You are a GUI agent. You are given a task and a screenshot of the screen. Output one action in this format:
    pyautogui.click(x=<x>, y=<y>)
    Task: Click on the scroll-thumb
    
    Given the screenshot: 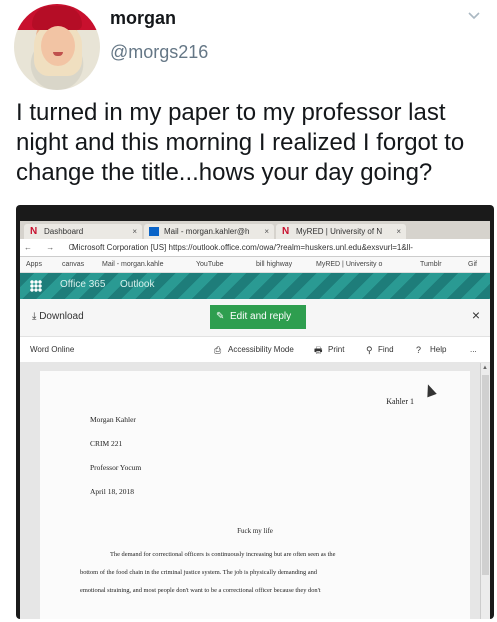 What is the action you would take?
    pyautogui.click(x=485, y=475)
    